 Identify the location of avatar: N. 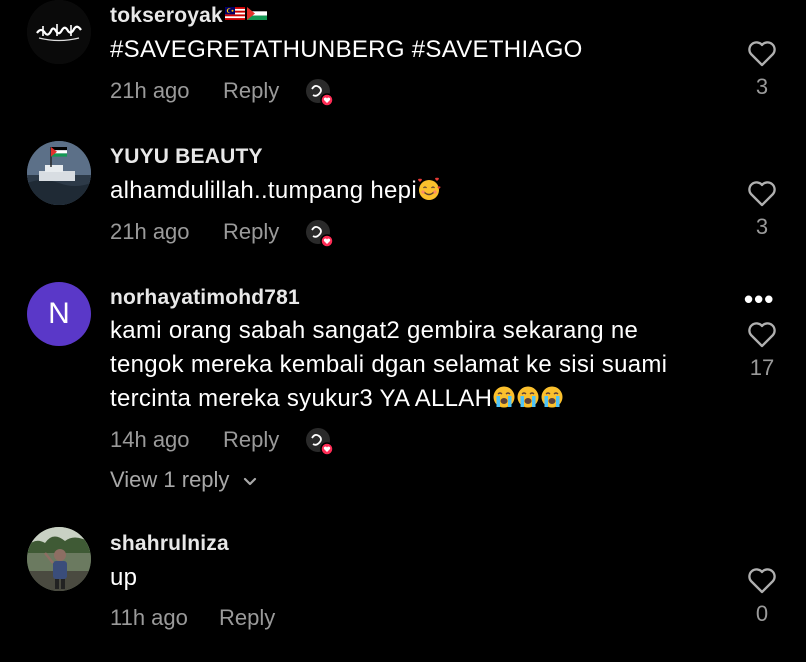
(59, 314).